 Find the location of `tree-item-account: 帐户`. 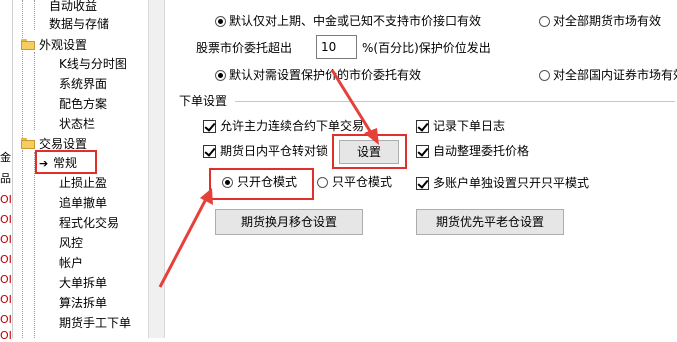

tree-item-account: 帐户 is located at coordinates (71, 263).